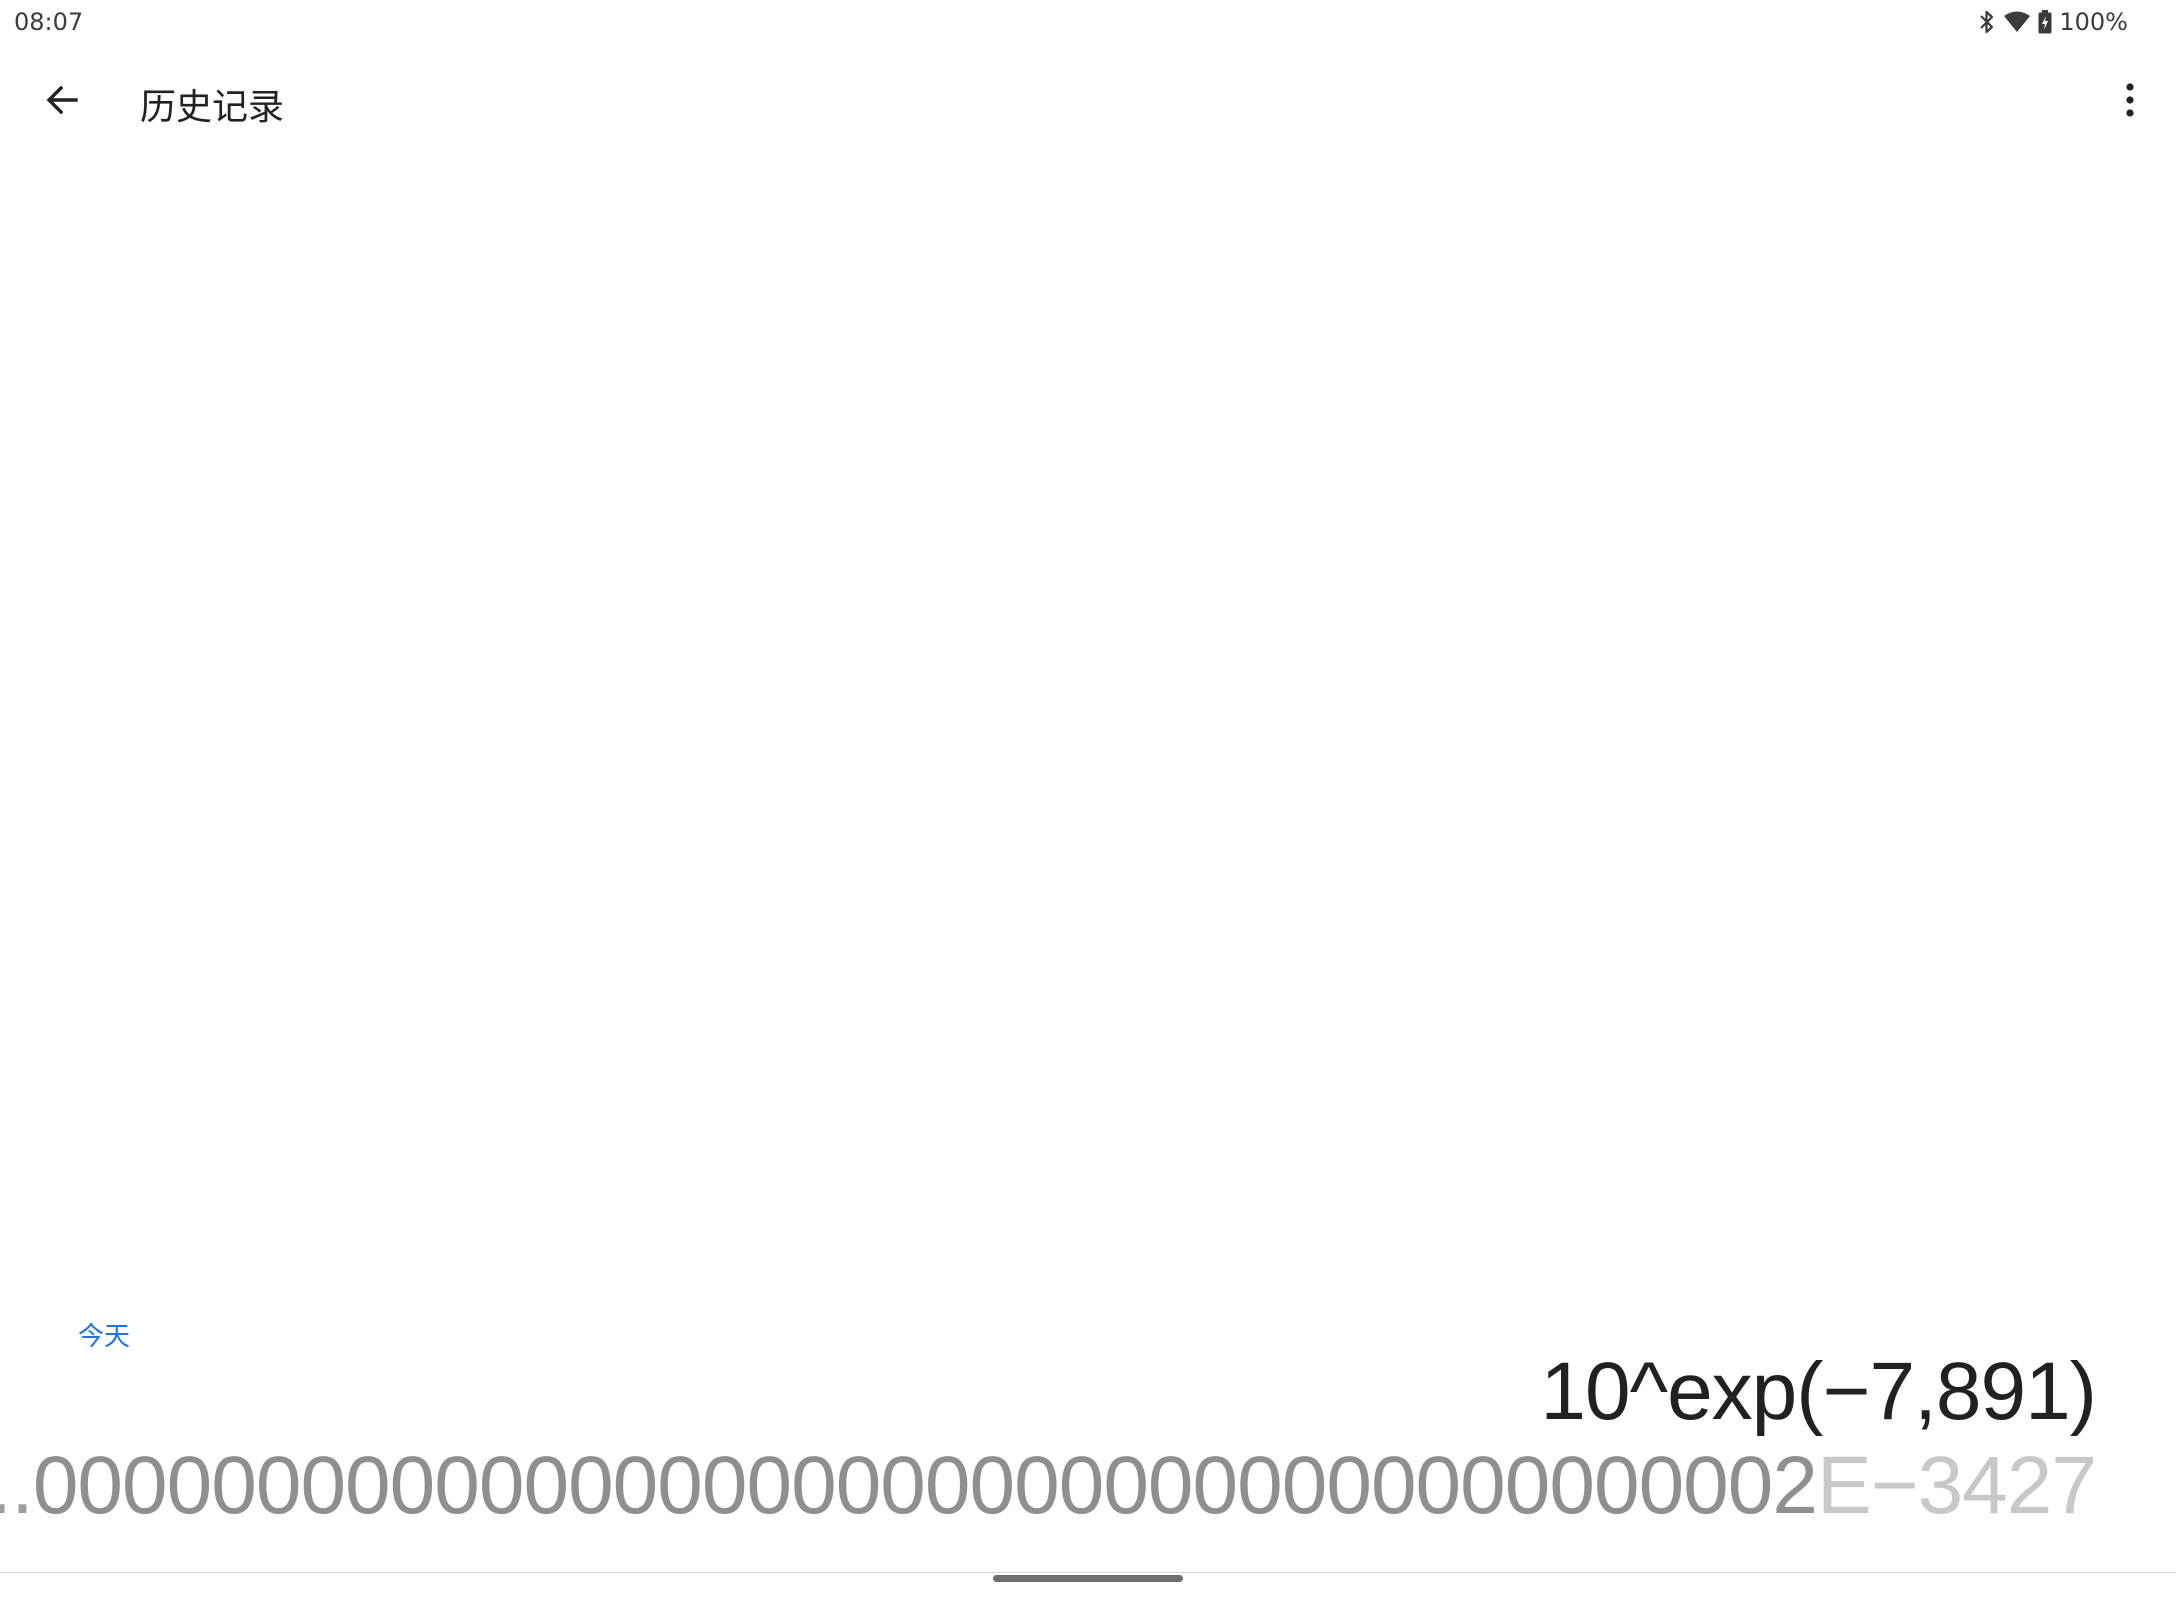 This screenshot has height=1600, width=2176. I want to click on more-options-button, so click(2130, 102).